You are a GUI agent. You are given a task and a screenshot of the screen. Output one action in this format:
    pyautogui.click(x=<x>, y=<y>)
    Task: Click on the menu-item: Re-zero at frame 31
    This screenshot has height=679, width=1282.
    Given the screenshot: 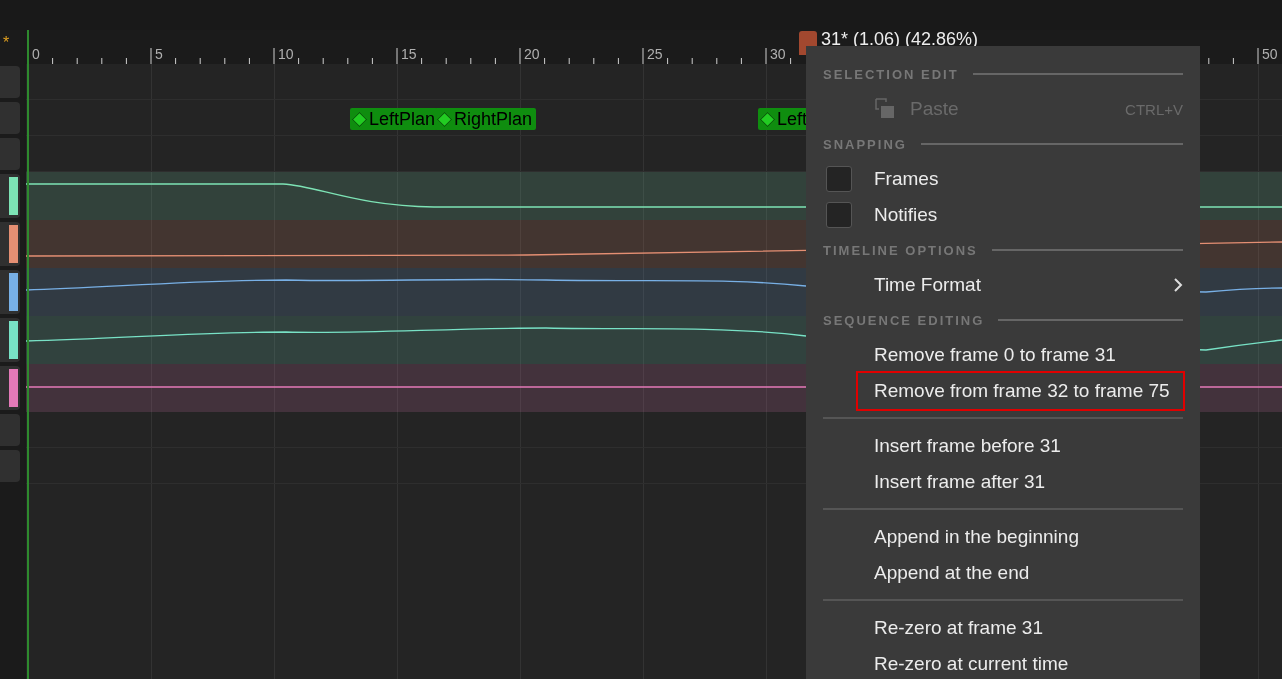 What is the action you would take?
    pyautogui.click(x=1003, y=628)
    